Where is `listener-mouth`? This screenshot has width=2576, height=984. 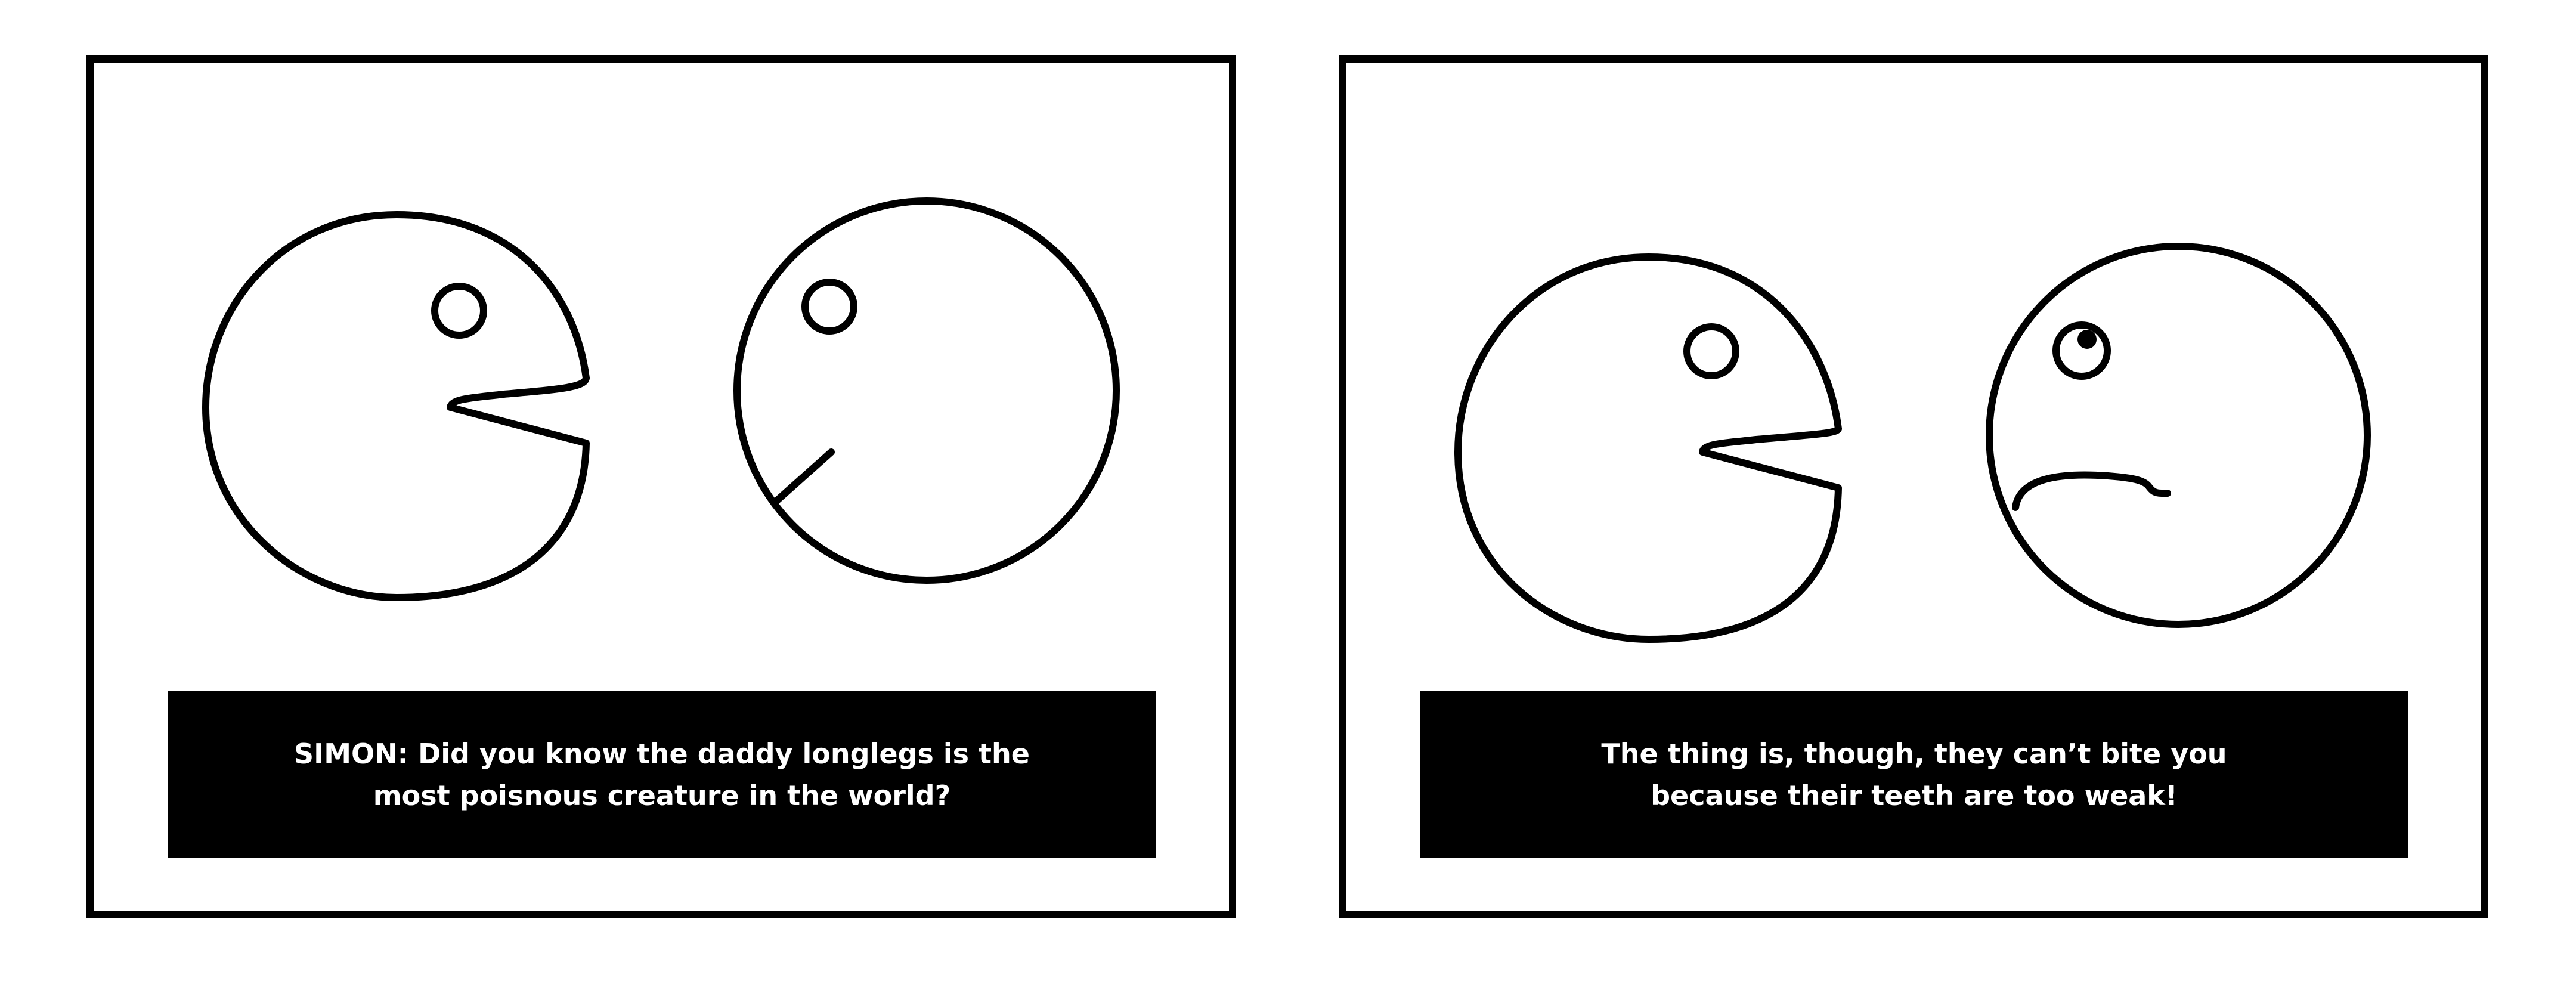
listener-mouth is located at coordinates (803, 476).